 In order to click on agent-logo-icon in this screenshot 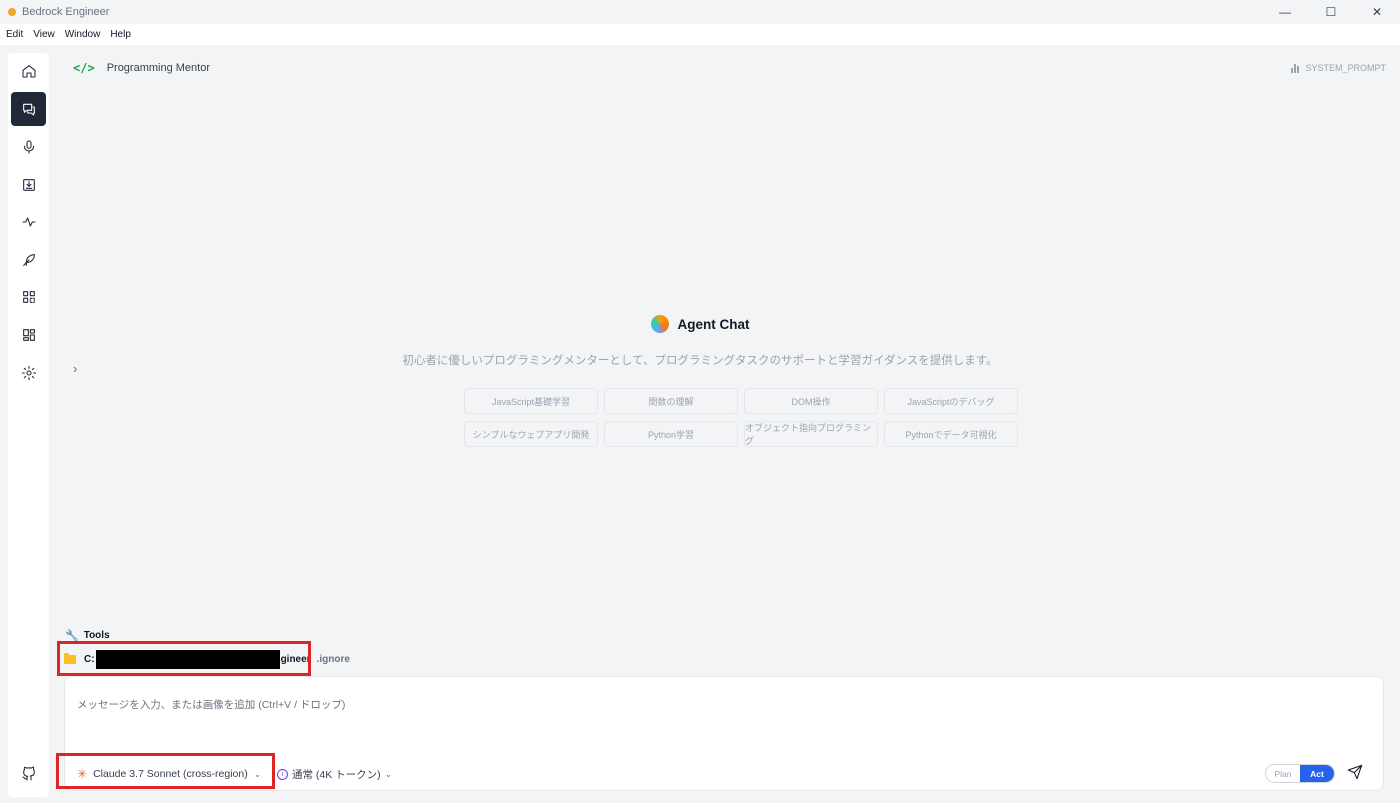, I will do `click(659, 324)`.